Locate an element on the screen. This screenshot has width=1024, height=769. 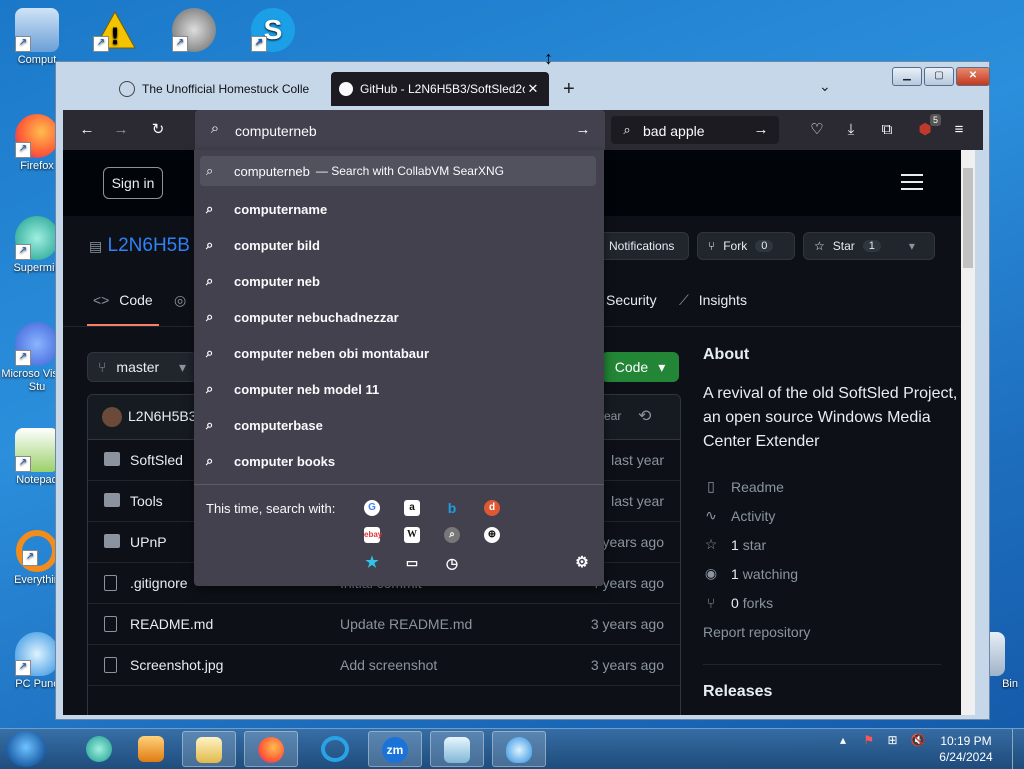
history-icon: ⟲ is located at coordinates (644, 416).